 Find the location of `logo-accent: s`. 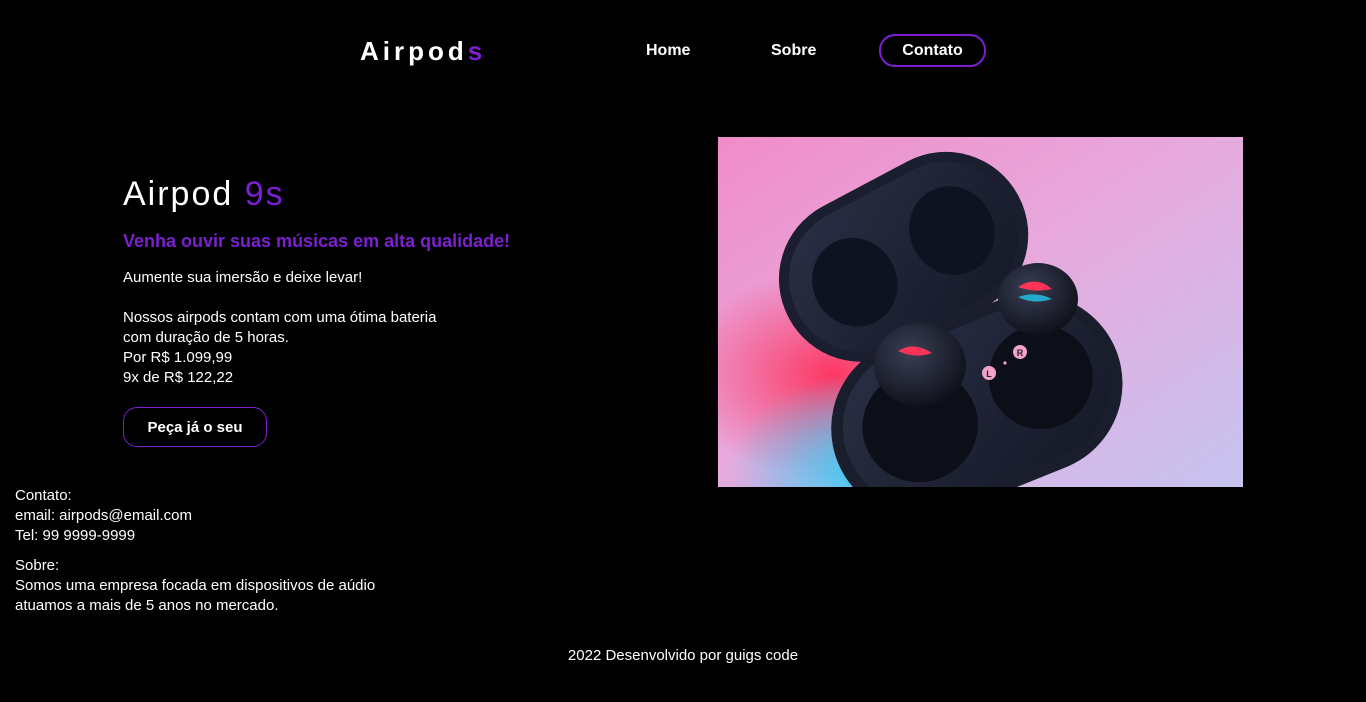

logo-accent: s is located at coordinates (477, 51).